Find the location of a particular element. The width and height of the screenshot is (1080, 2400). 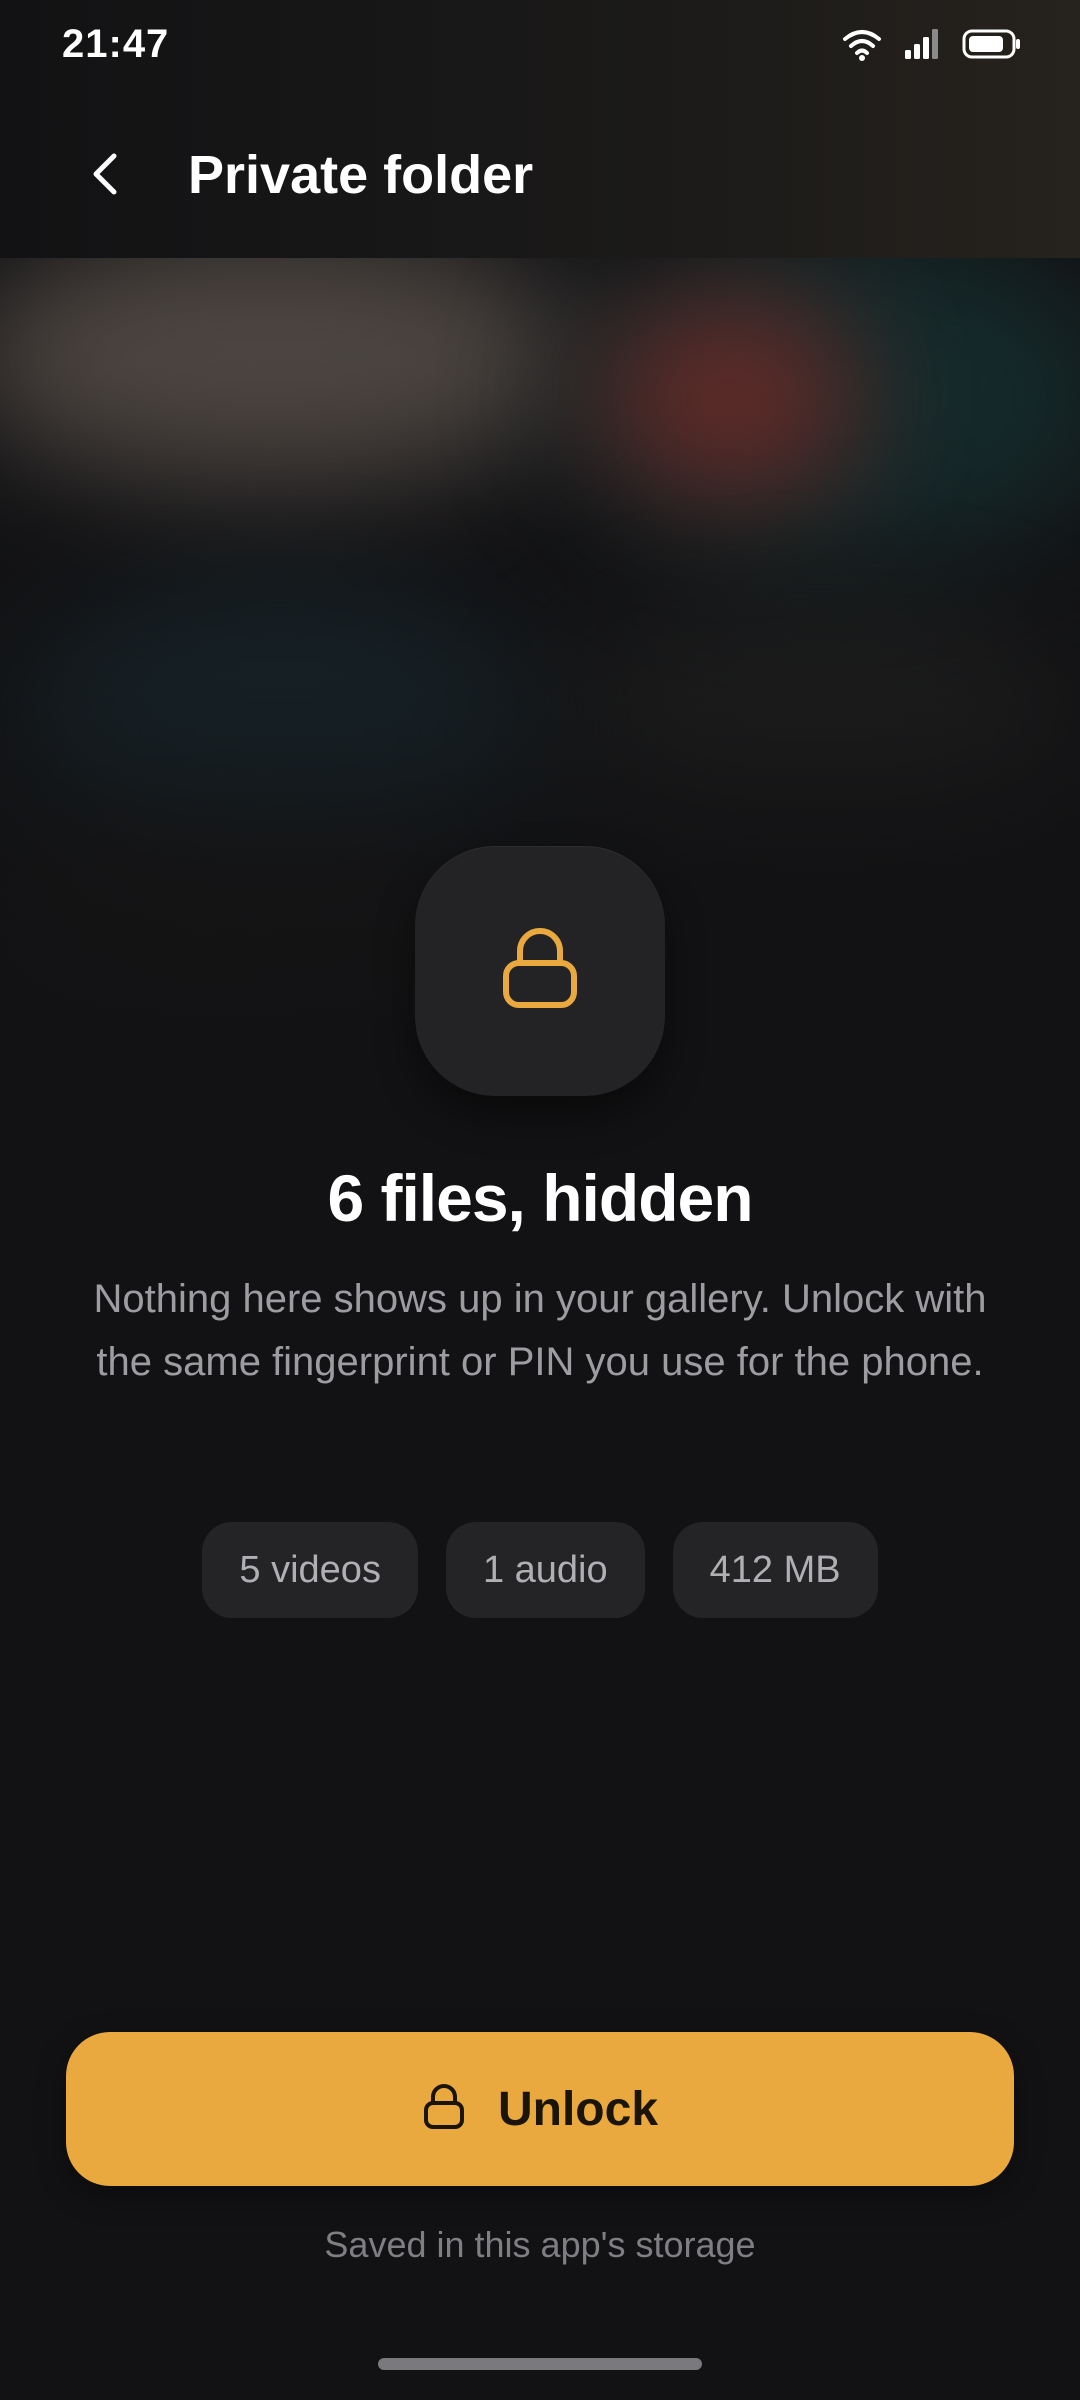

chip-audio: 1 audio is located at coordinates (545, 1570).